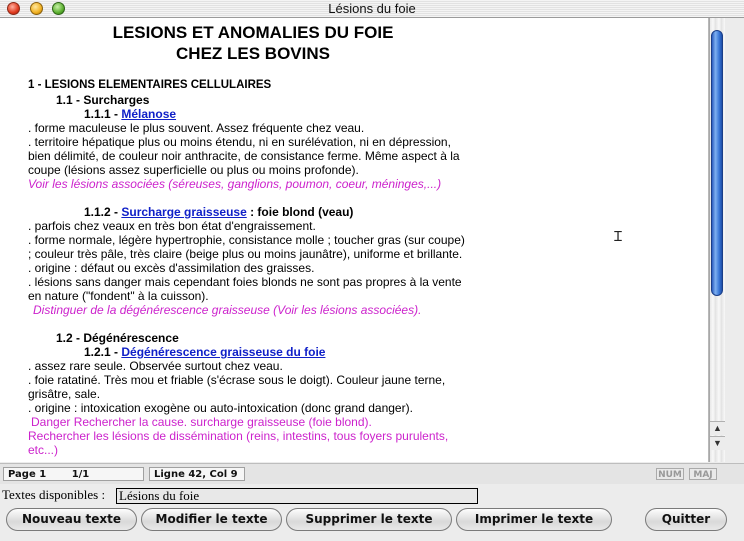 Image resolution: width=744 pixels, height=541 pixels. I want to click on section-number: 1.1.2 -, so click(103, 212).